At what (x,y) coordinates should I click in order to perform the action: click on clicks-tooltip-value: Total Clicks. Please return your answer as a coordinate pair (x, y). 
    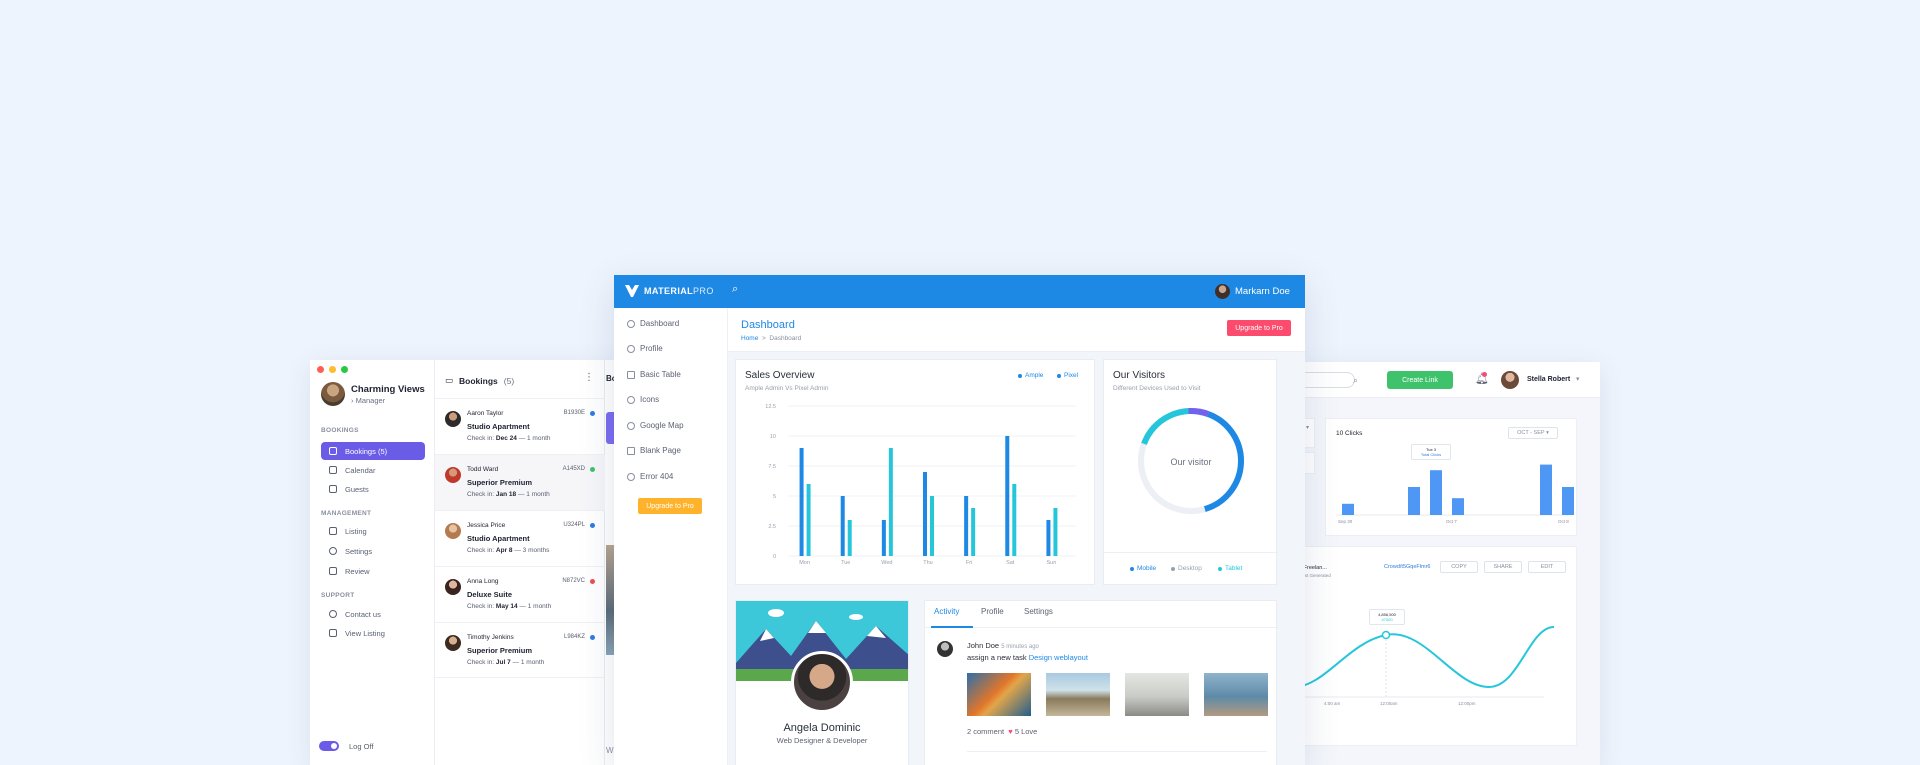
    Looking at the image, I should click on (1431, 454).